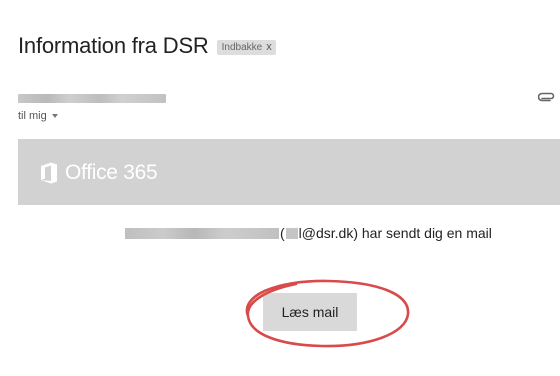  I want to click on office-logo-text: Office 365, so click(111, 172).